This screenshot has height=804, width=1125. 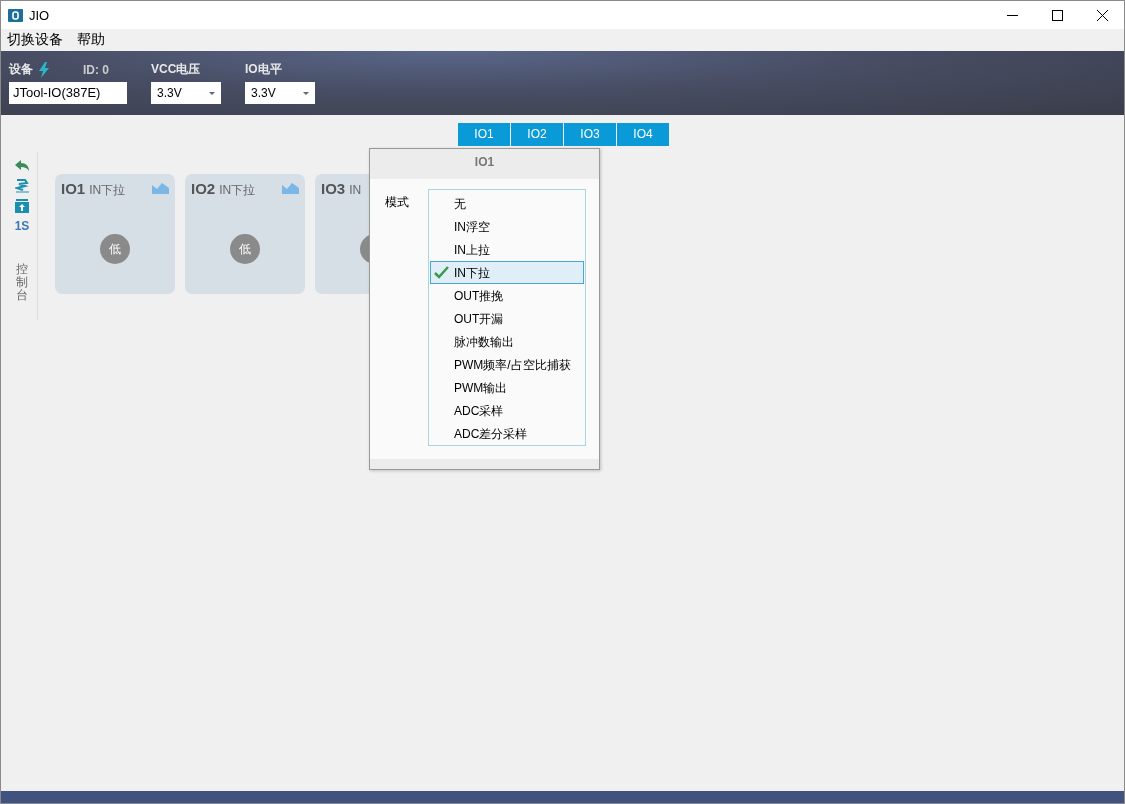 I want to click on interval-label: 1S, so click(x=22, y=226).